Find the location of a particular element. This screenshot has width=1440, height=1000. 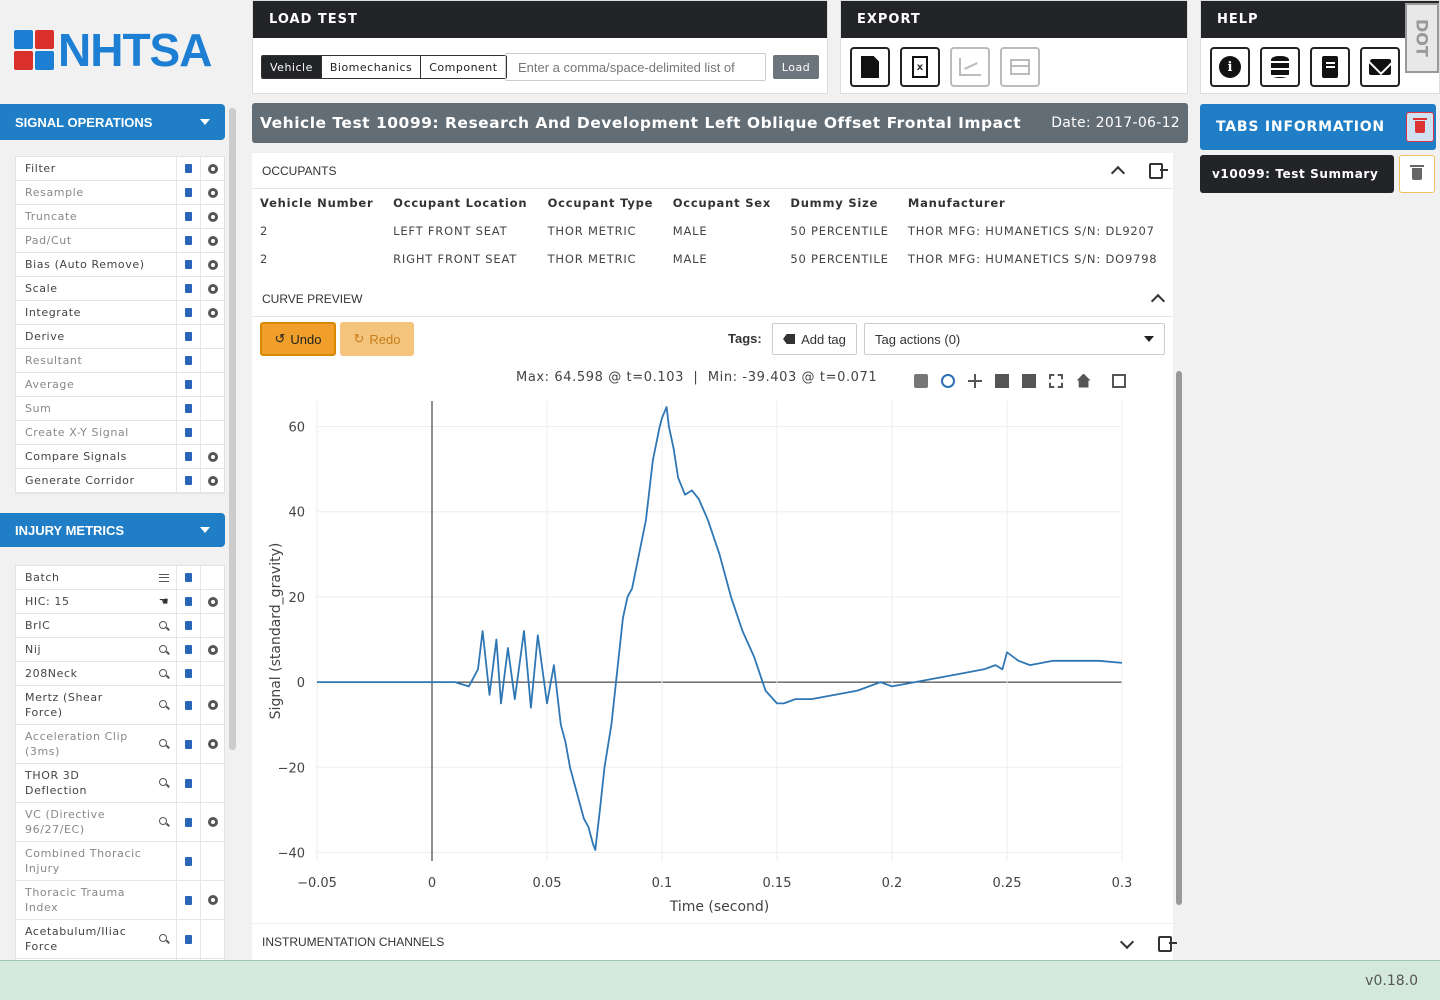

curve-preview-header: CURVE PREVIEW is located at coordinates (712, 299).